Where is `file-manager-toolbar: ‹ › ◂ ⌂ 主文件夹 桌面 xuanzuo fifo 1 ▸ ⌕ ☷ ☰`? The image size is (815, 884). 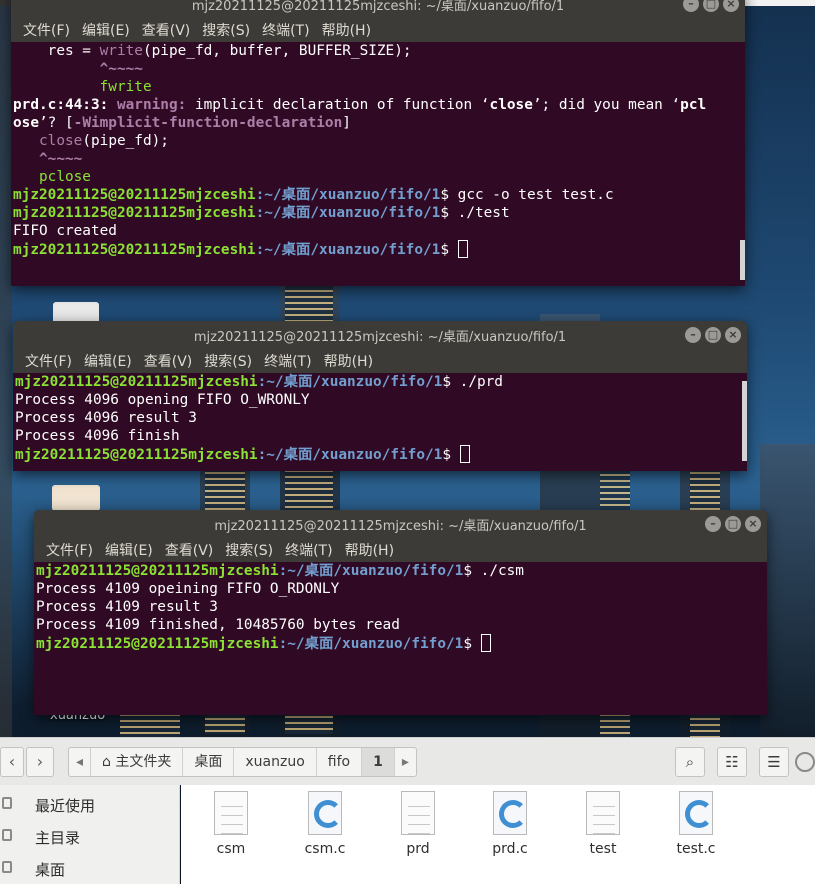
file-manager-toolbar: ‹ › ◂ ⌂ 主文件夹 桌面 xuanzuo fifo 1 ▸ ⌕ ☷ ☰ is located at coordinates (407, 761).